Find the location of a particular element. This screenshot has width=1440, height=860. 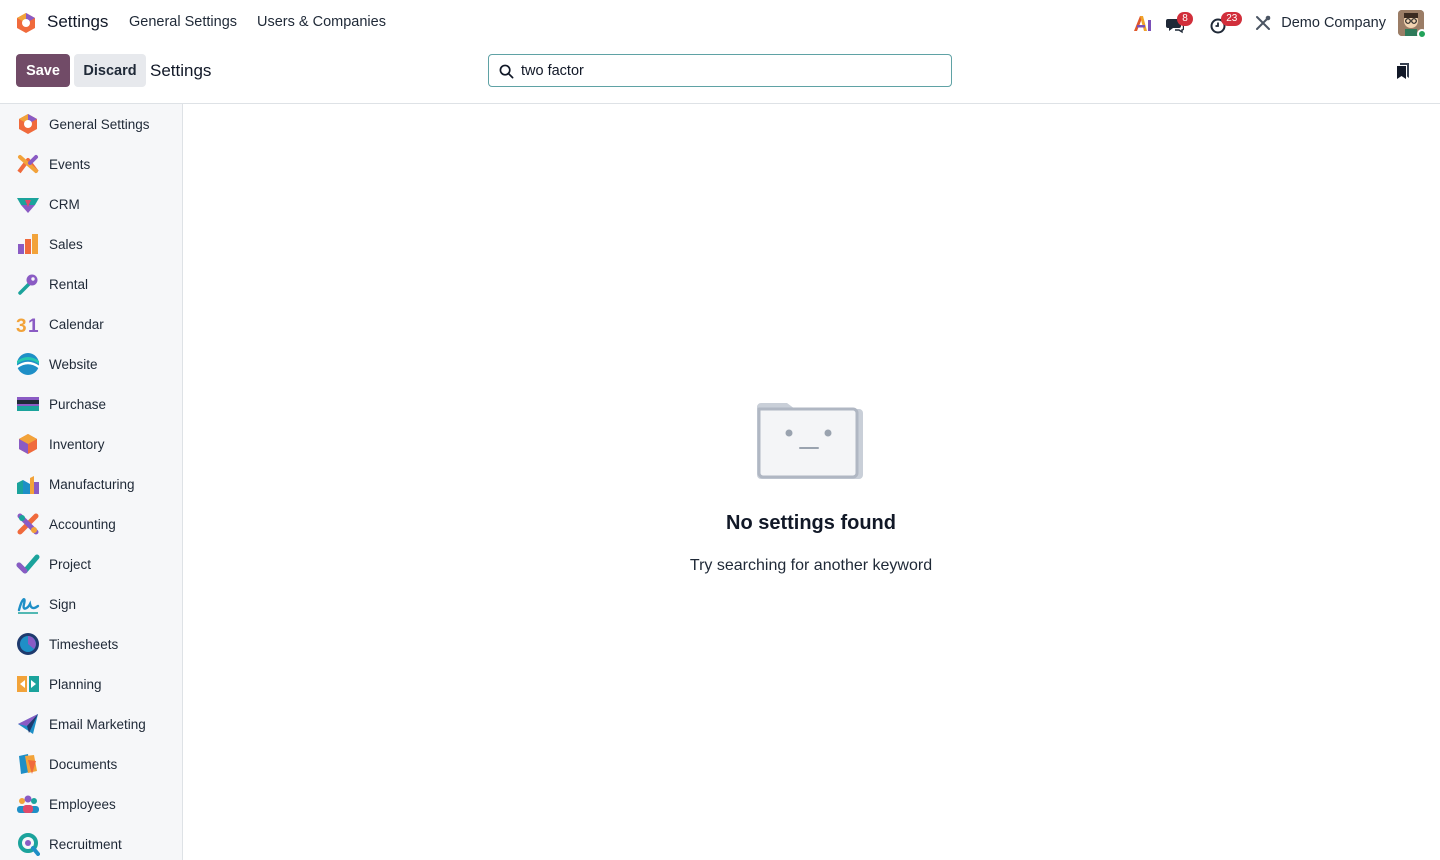

sidebar-item-events: Events is located at coordinates (91, 164).